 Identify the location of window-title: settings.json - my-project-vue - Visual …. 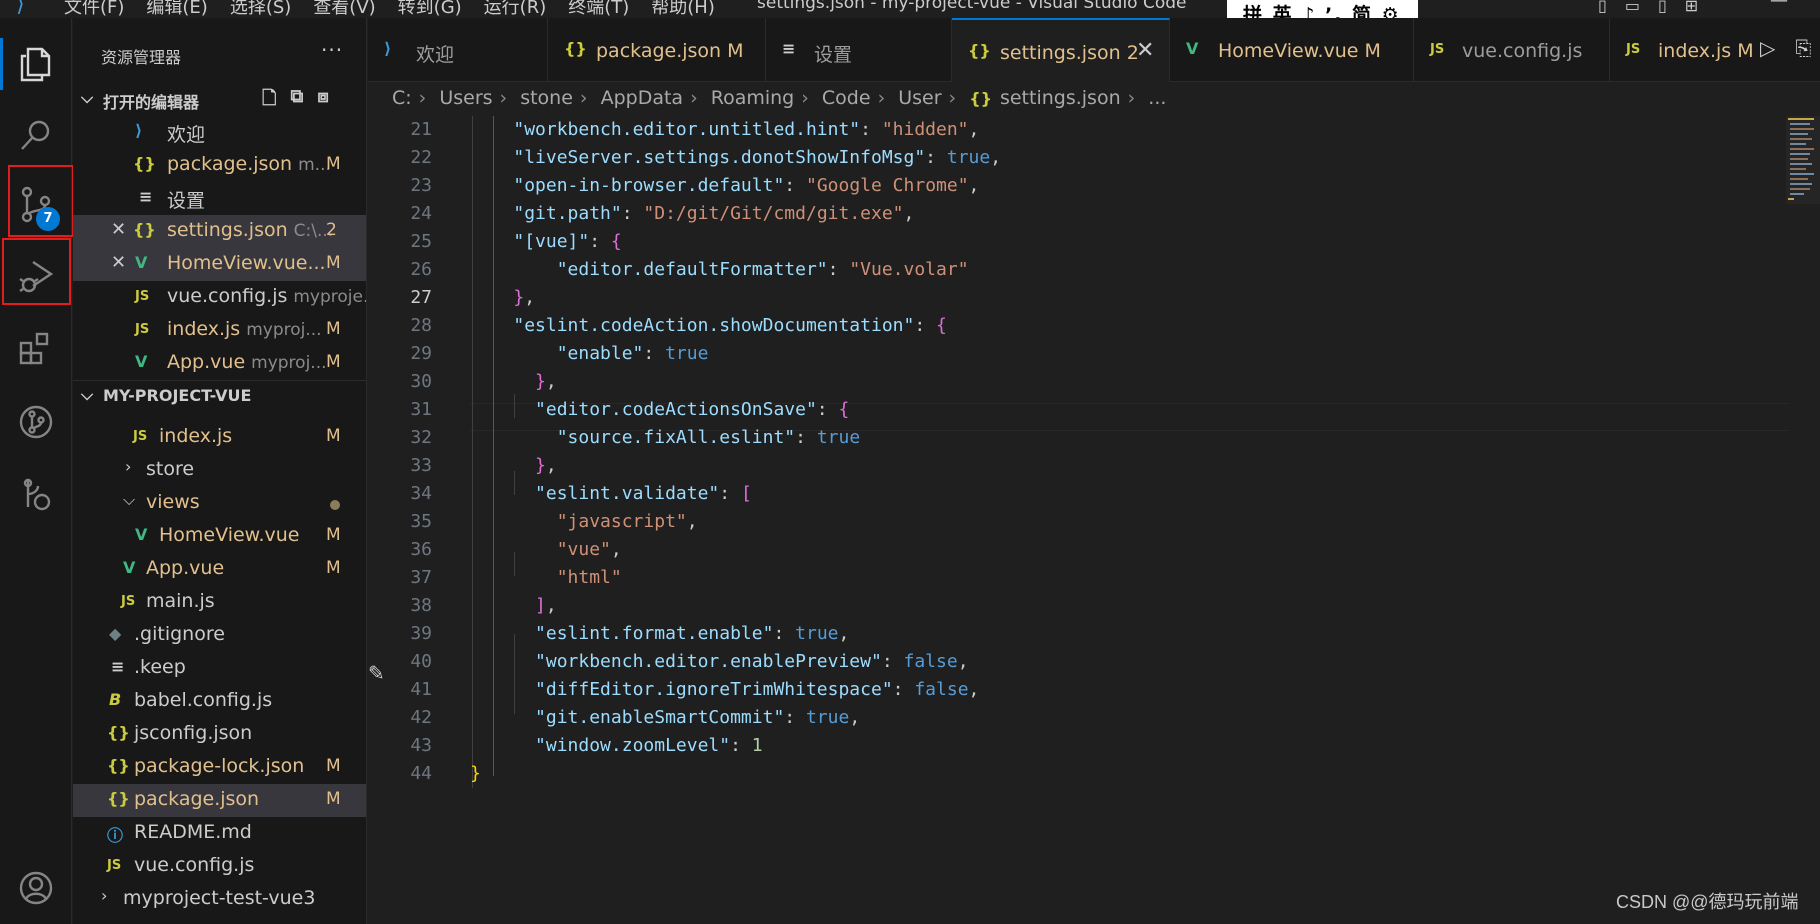
(972, 6).